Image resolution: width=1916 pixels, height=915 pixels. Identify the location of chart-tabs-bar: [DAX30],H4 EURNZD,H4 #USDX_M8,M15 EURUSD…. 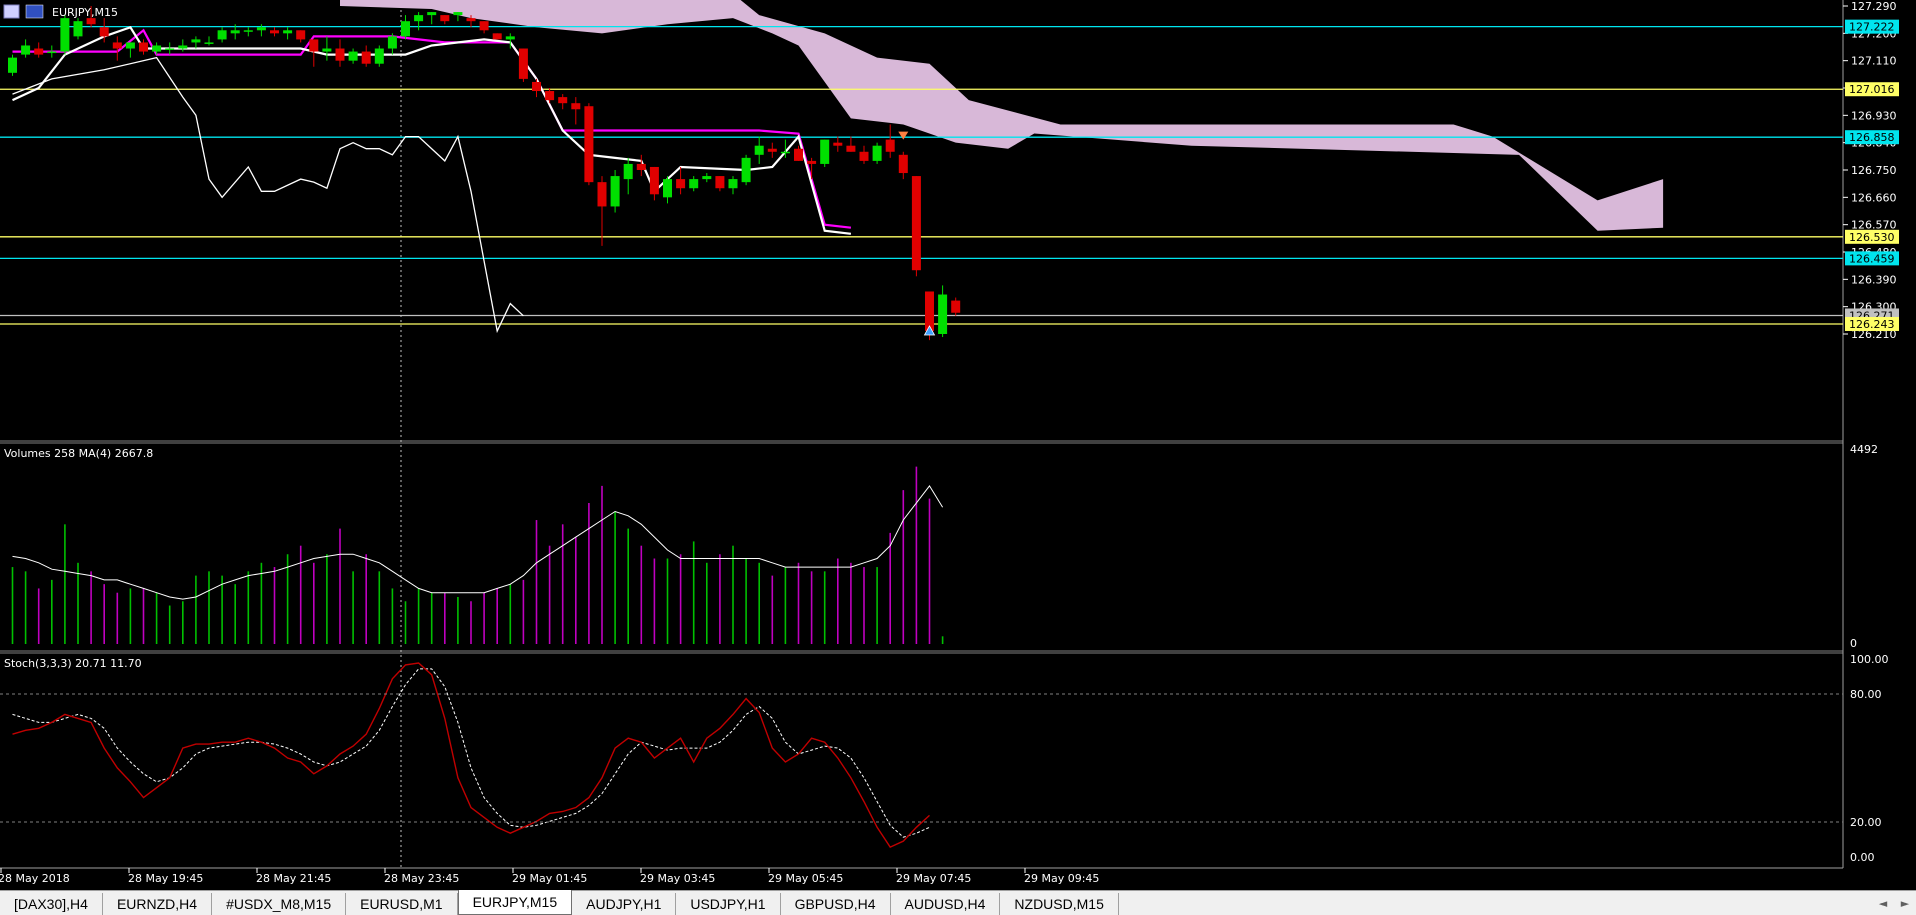
(958, 902).